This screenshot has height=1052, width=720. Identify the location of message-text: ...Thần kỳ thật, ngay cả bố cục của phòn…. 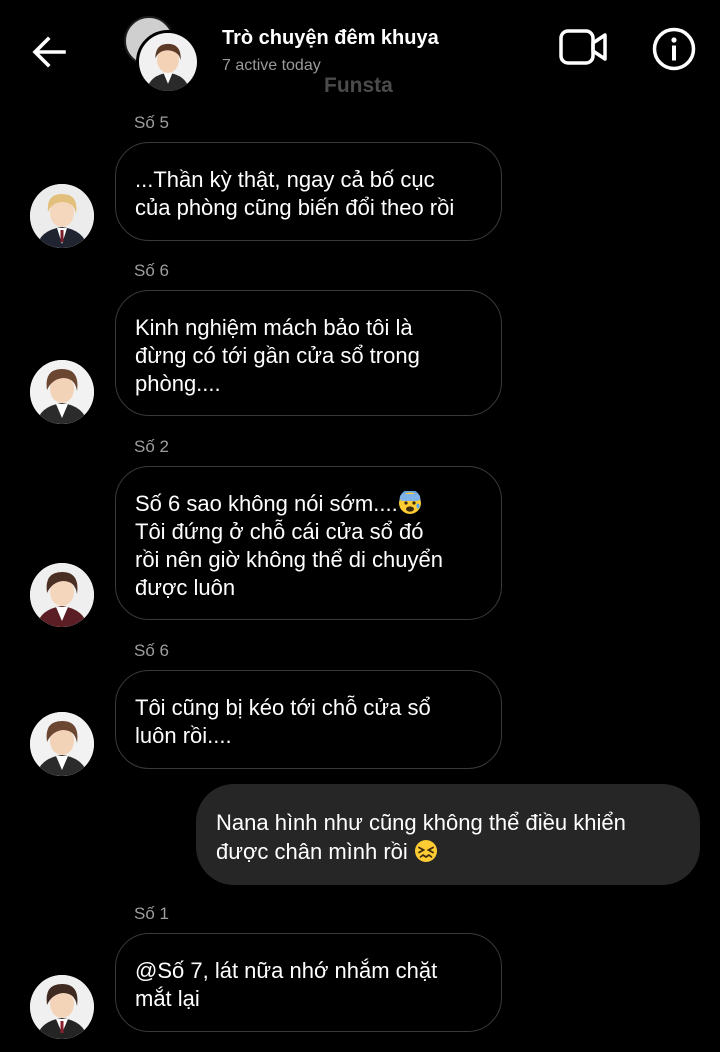
(295, 193).